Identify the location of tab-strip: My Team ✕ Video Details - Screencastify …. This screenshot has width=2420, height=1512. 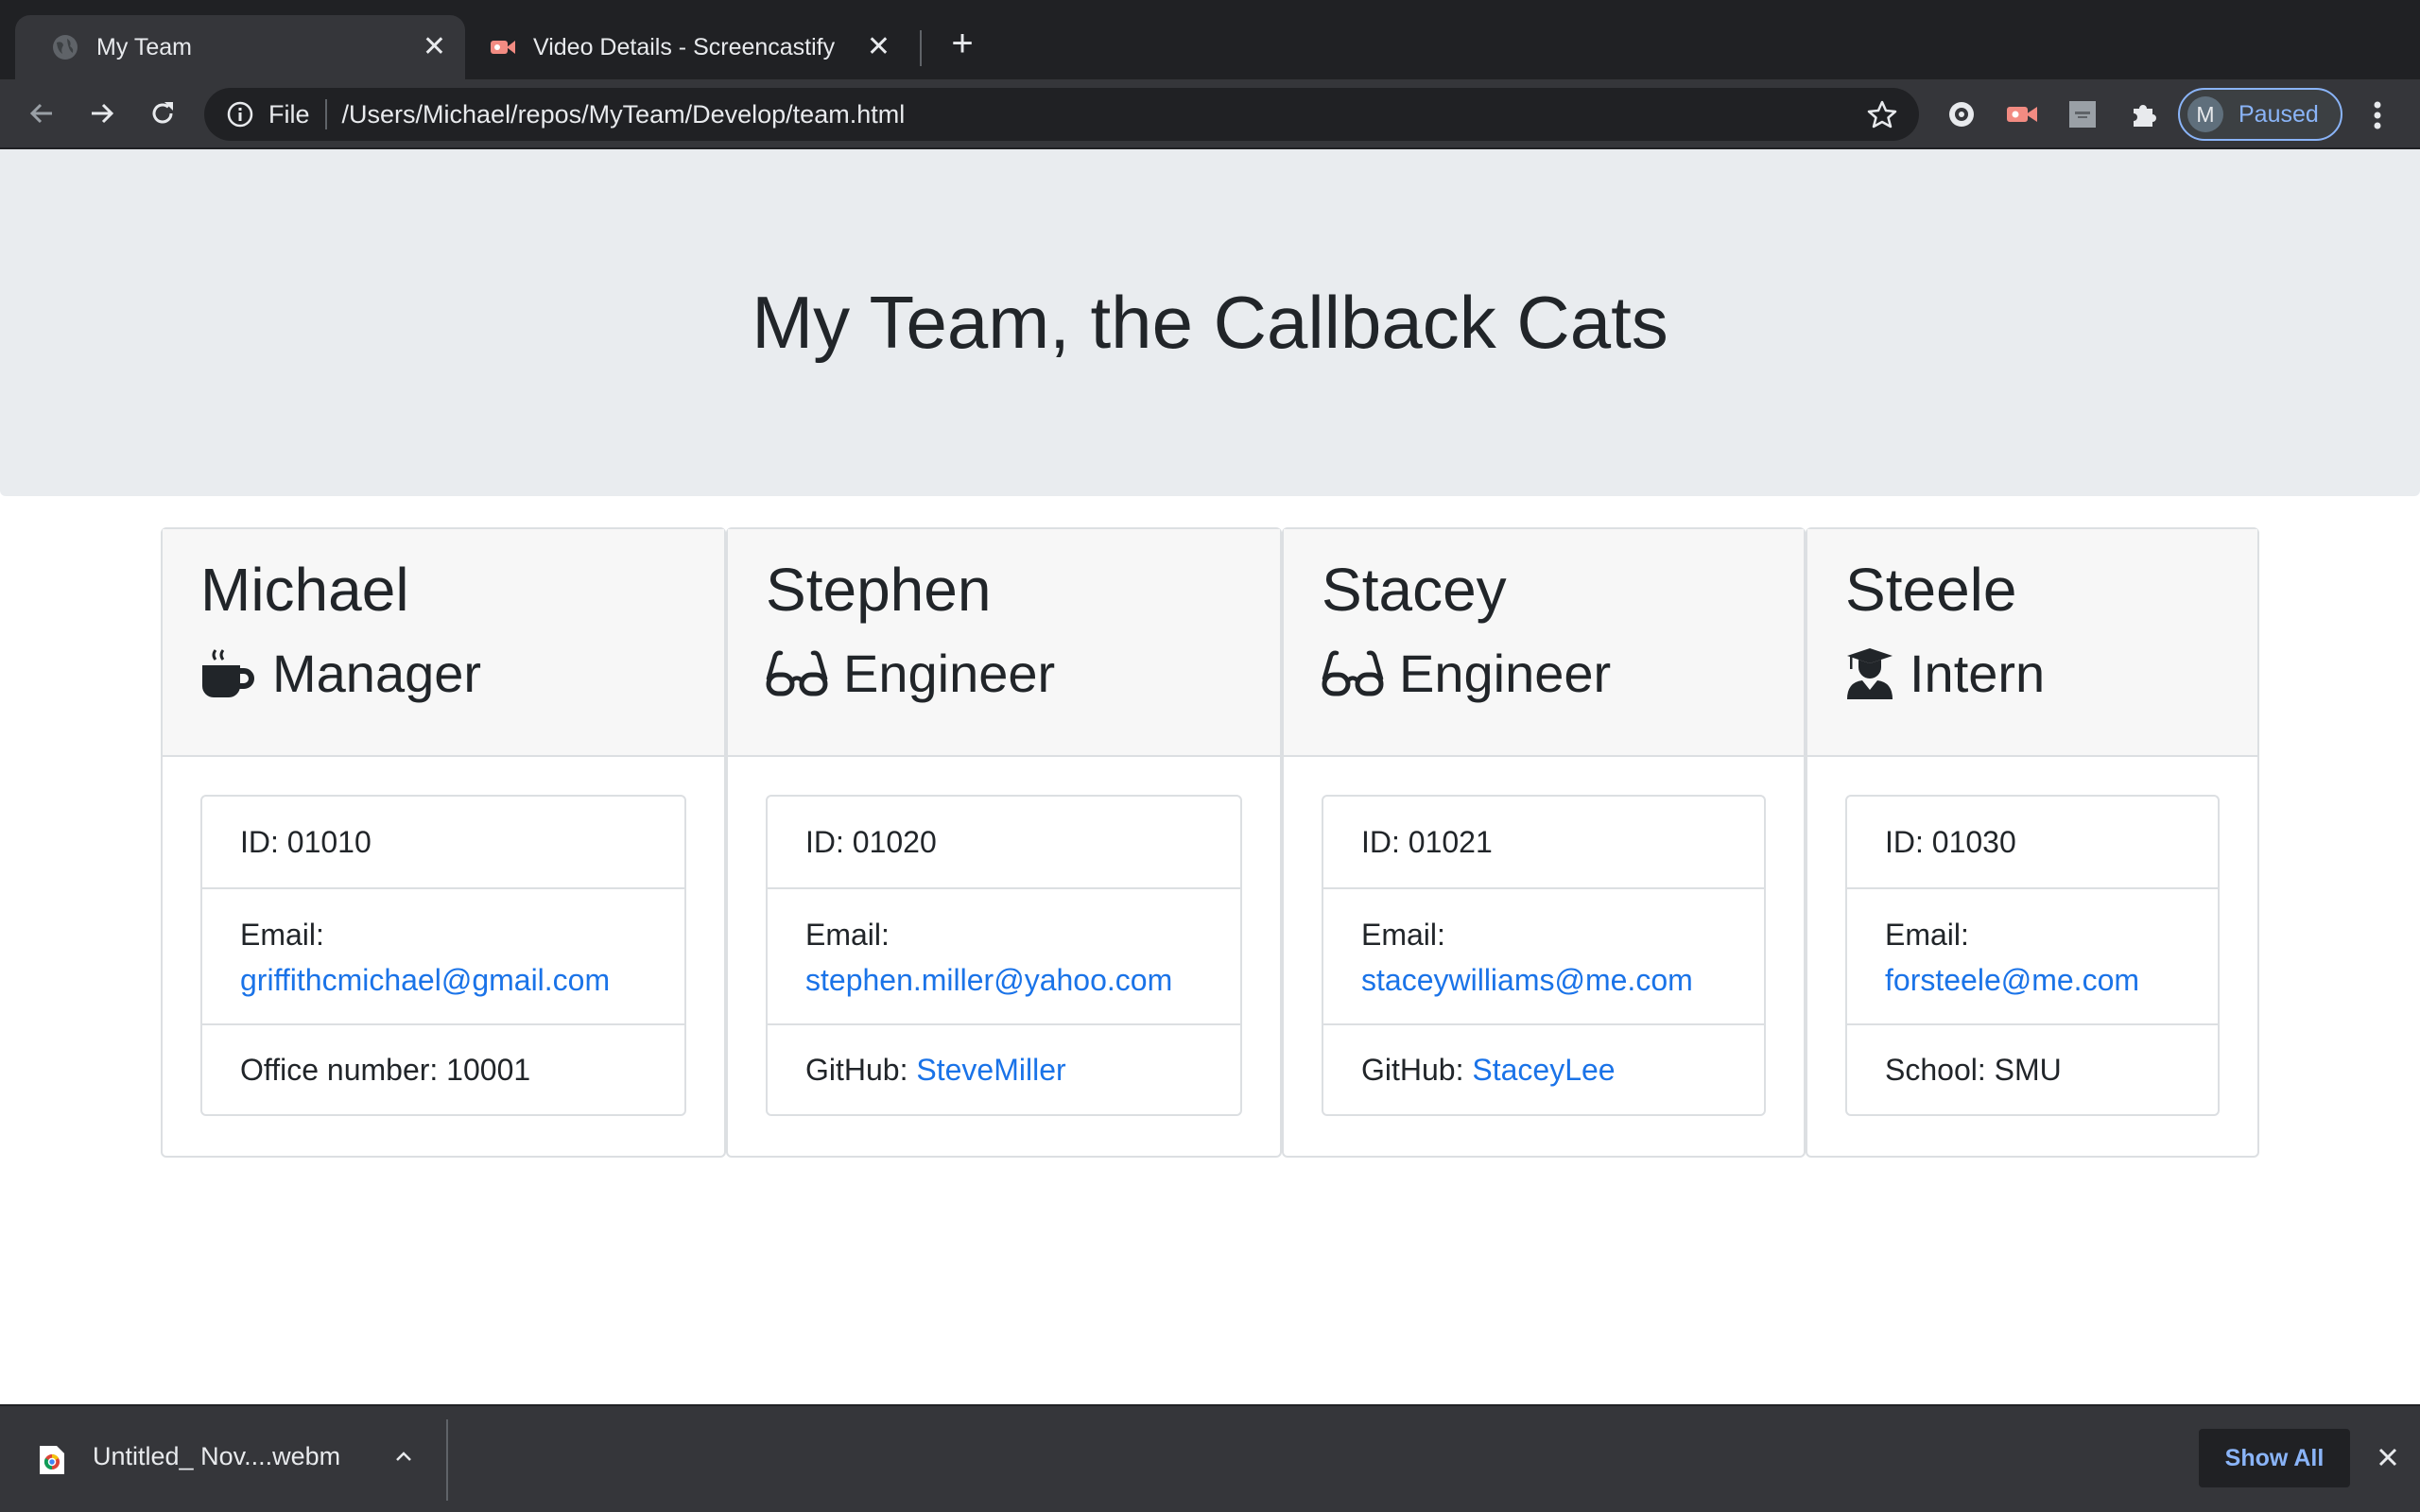
(1210, 39).